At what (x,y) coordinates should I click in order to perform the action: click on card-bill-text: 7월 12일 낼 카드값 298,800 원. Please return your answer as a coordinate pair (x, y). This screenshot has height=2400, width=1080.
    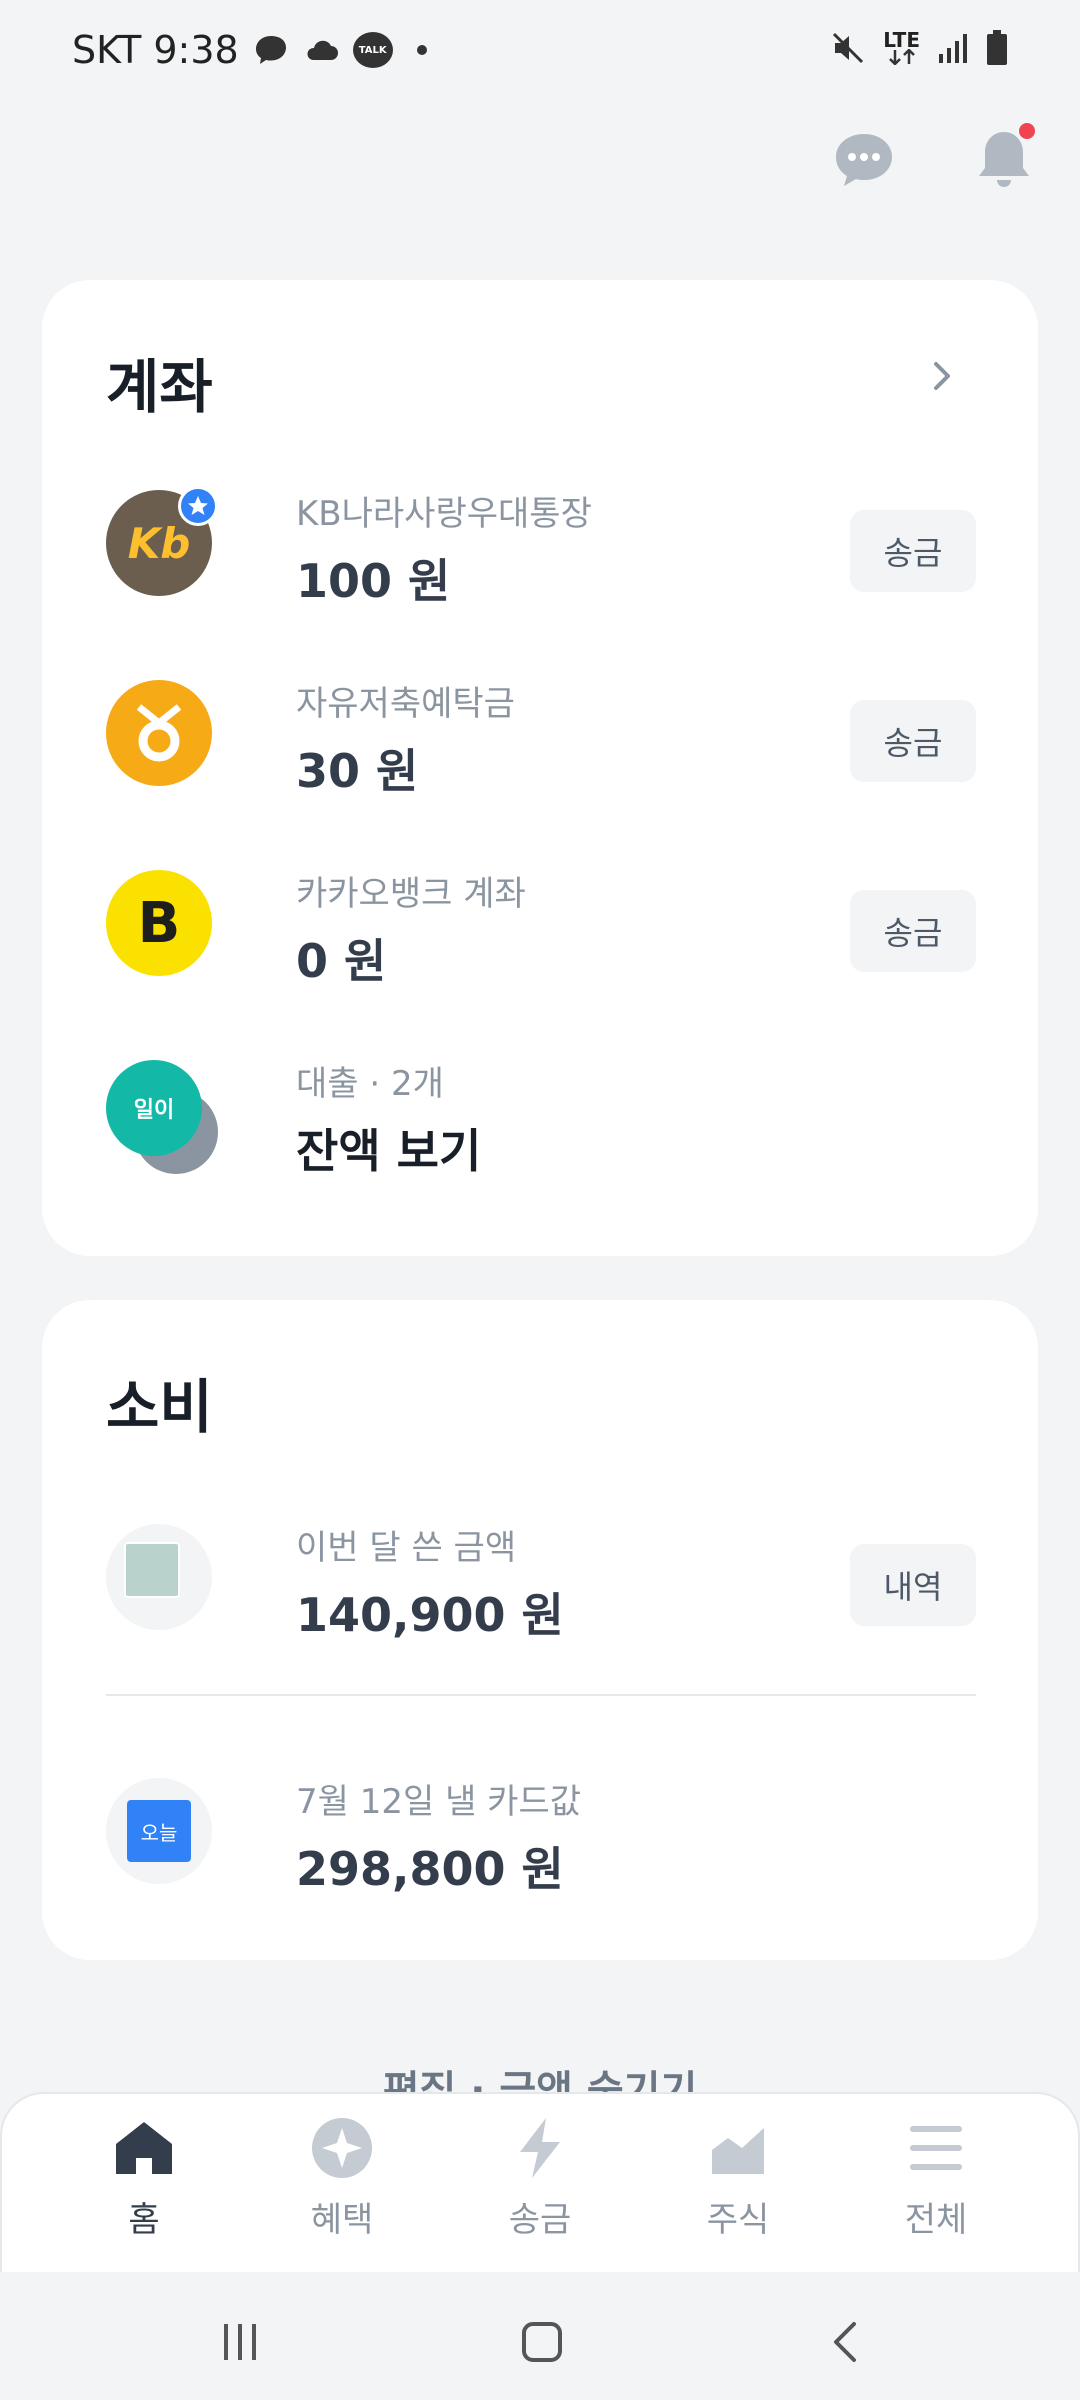
    Looking at the image, I should click on (438, 1836).